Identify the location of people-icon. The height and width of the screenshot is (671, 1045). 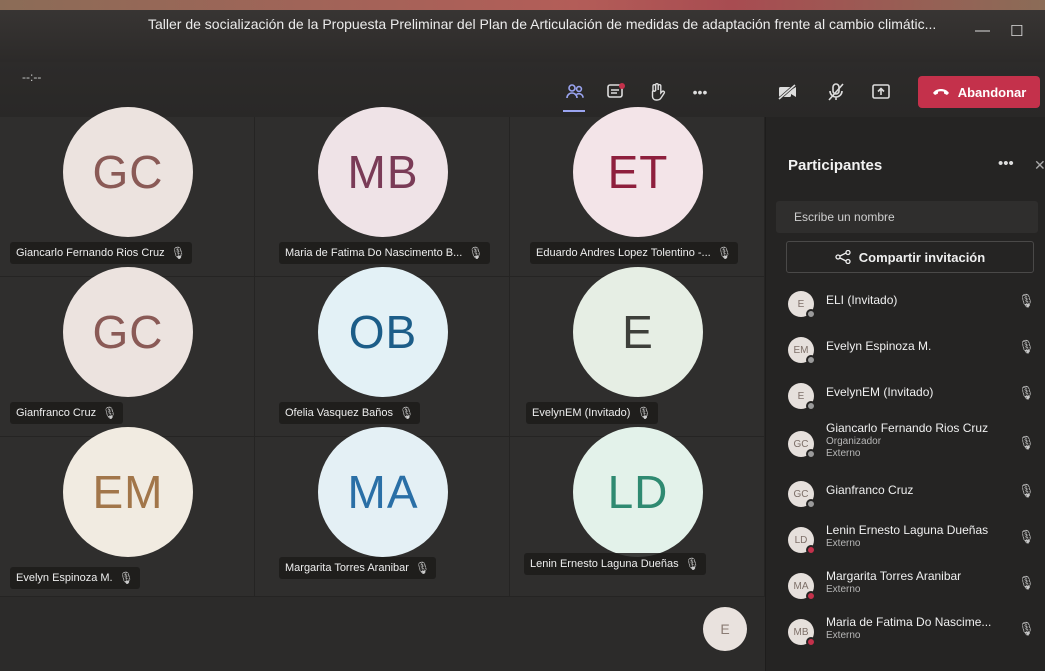
(575, 92).